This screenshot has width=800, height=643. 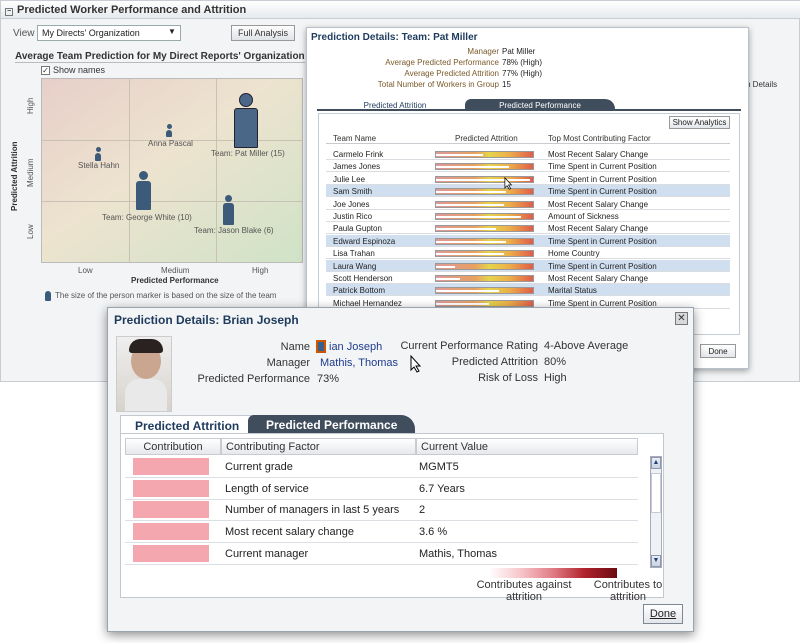 What do you see at coordinates (528, 290) in the screenshot?
I see `table-row: Patrick Bottom Marital Status` at bounding box center [528, 290].